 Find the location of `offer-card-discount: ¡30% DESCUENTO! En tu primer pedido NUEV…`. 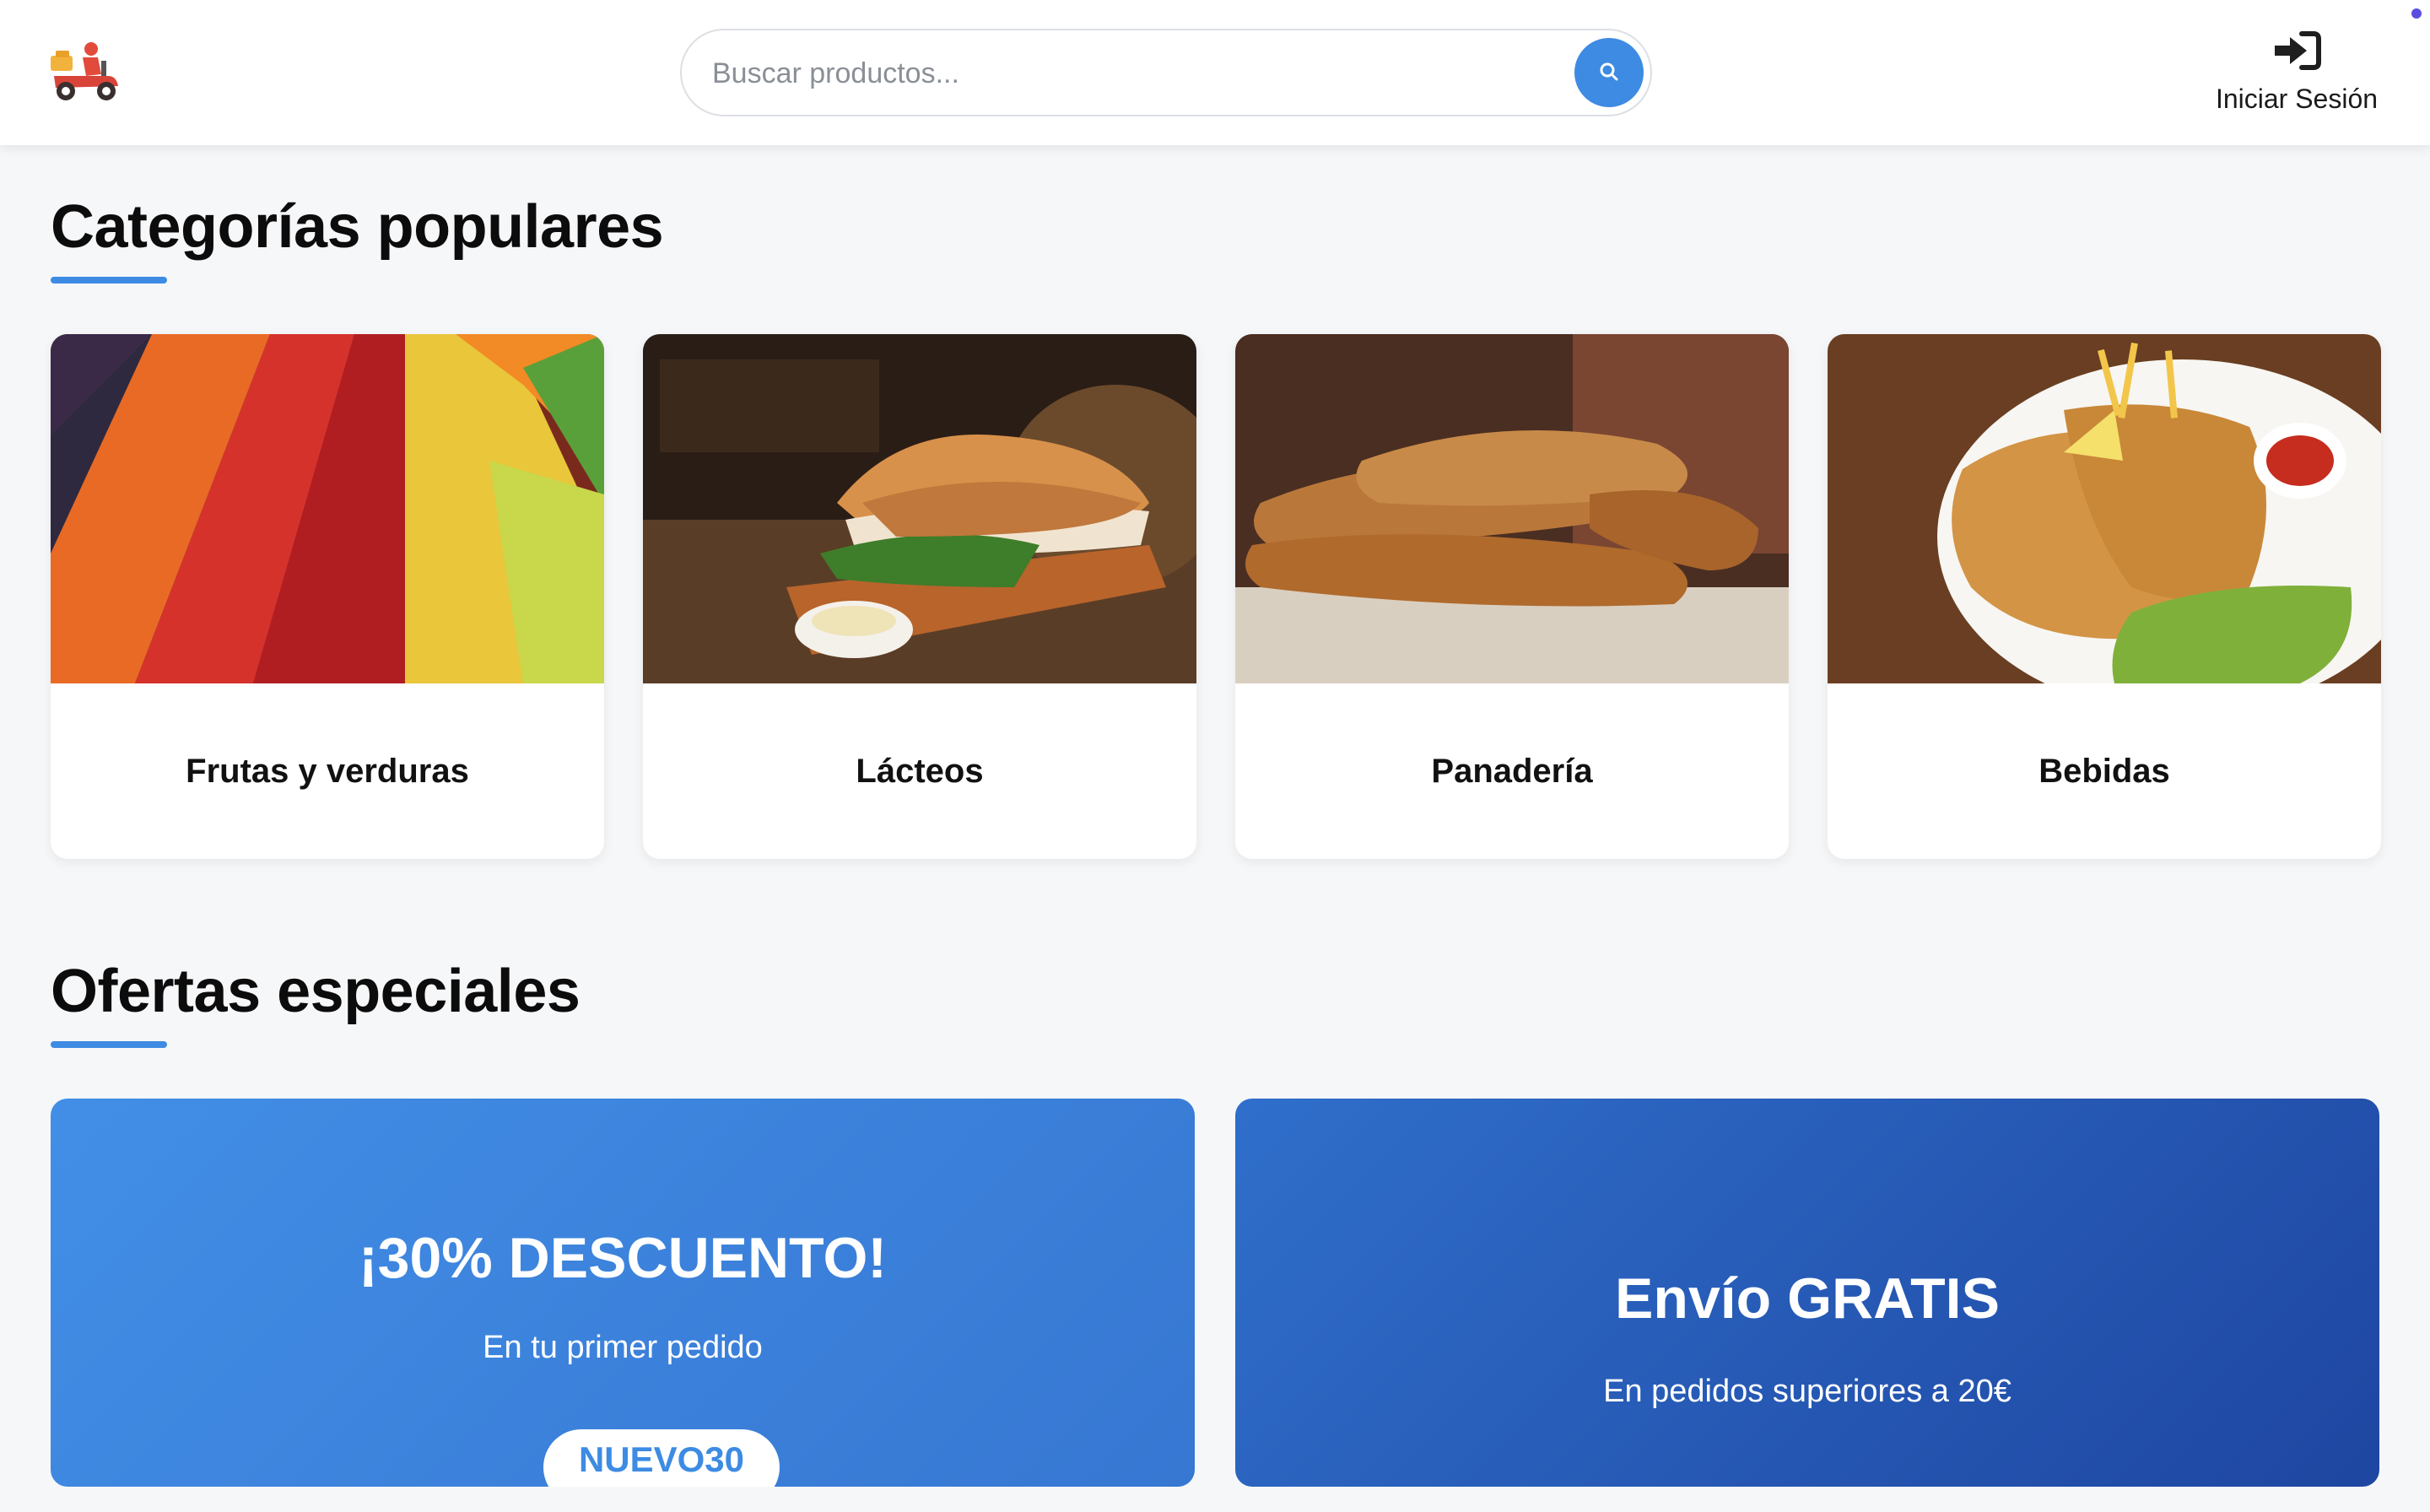

offer-card-discount: ¡30% DESCUENTO! En tu primer pedido NUEV… is located at coordinates (623, 1293).